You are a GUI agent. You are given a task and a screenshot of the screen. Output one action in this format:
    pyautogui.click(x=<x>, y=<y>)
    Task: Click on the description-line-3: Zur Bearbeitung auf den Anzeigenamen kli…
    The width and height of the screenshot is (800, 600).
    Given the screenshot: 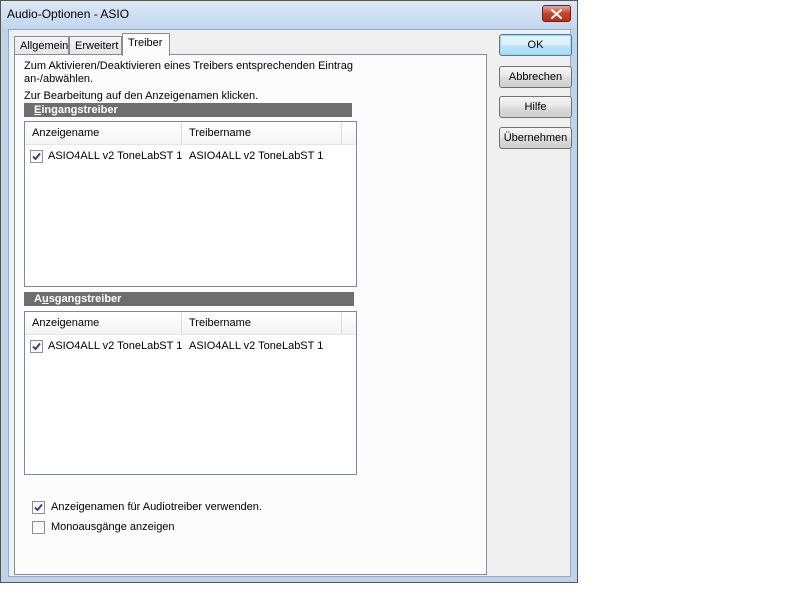 What is the action you would take?
    pyautogui.click(x=141, y=96)
    